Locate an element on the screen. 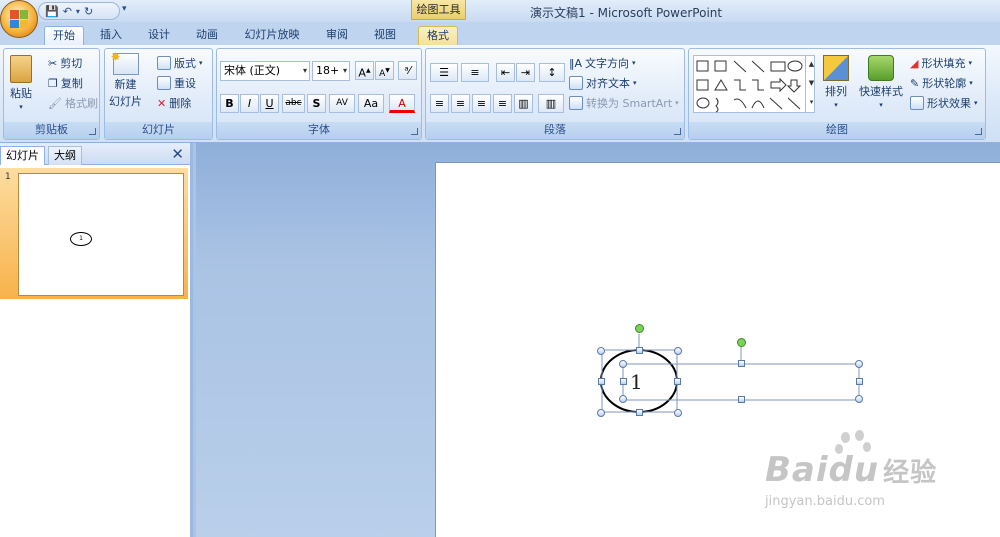  paste-button: 粘贴 ▾ is located at coordinates (21, 83).